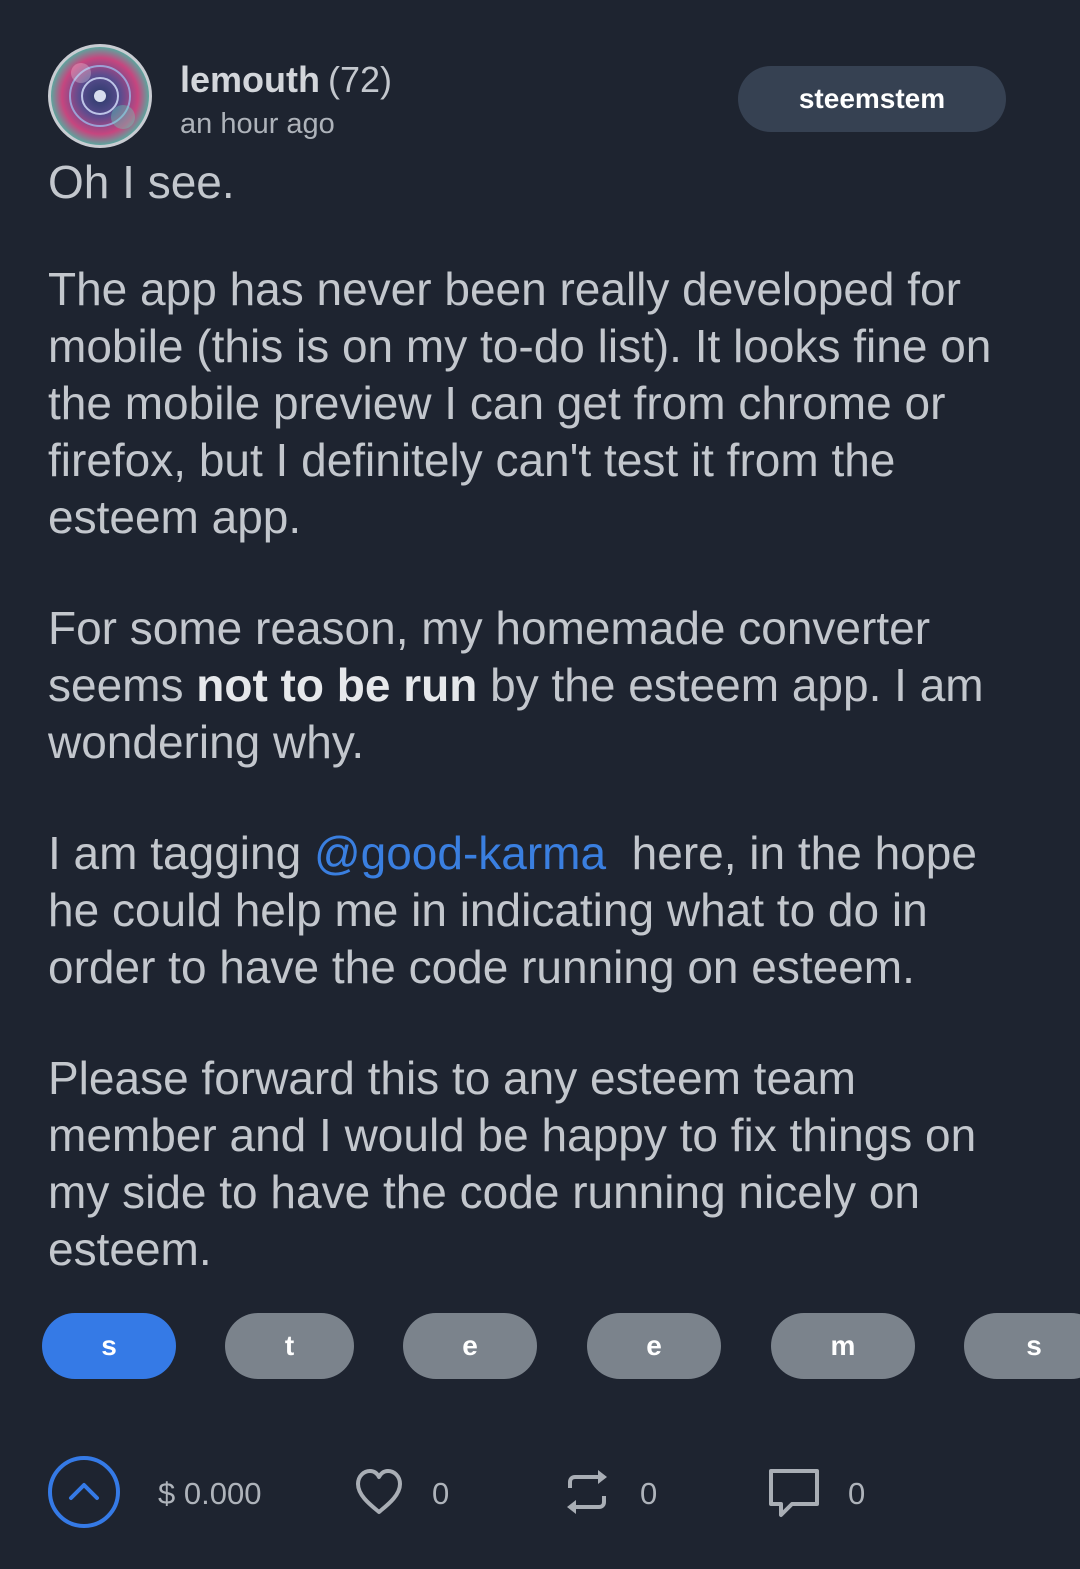 The image size is (1080, 1569). Describe the element at coordinates (209, 1494) in the screenshot. I see `payout-value: $ 0.000` at that location.